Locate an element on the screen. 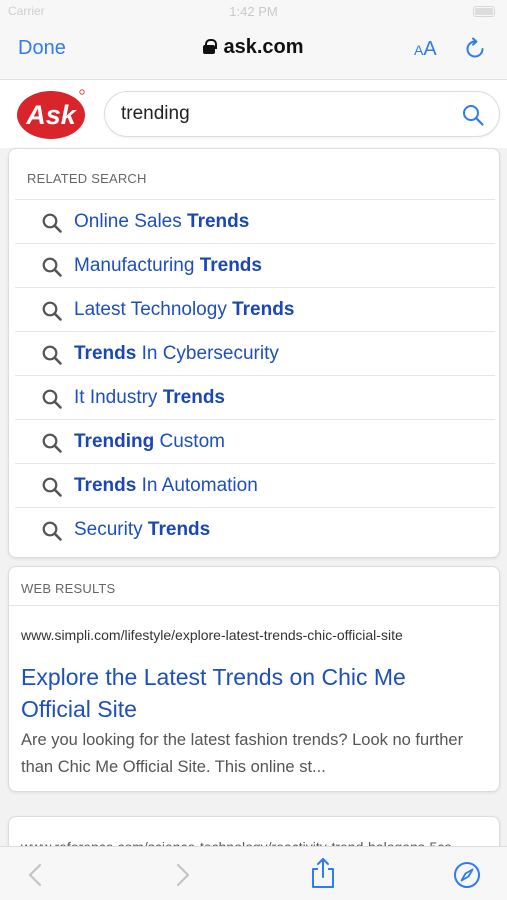 Image resolution: width=507 pixels, height=900 pixels. browser-bottom-toolbar is located at coordinates (253, 873).